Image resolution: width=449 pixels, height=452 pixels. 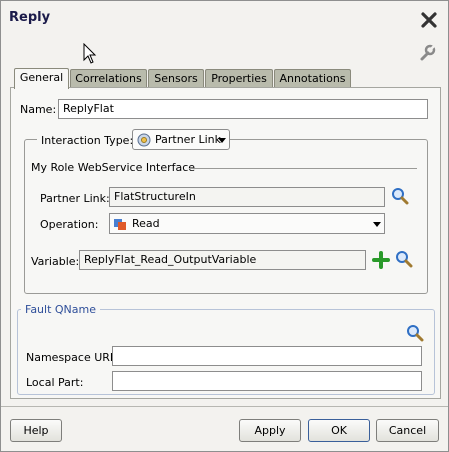 I want to click on interaction-type-label: Interaction Type:, so click(x=87, y=140).